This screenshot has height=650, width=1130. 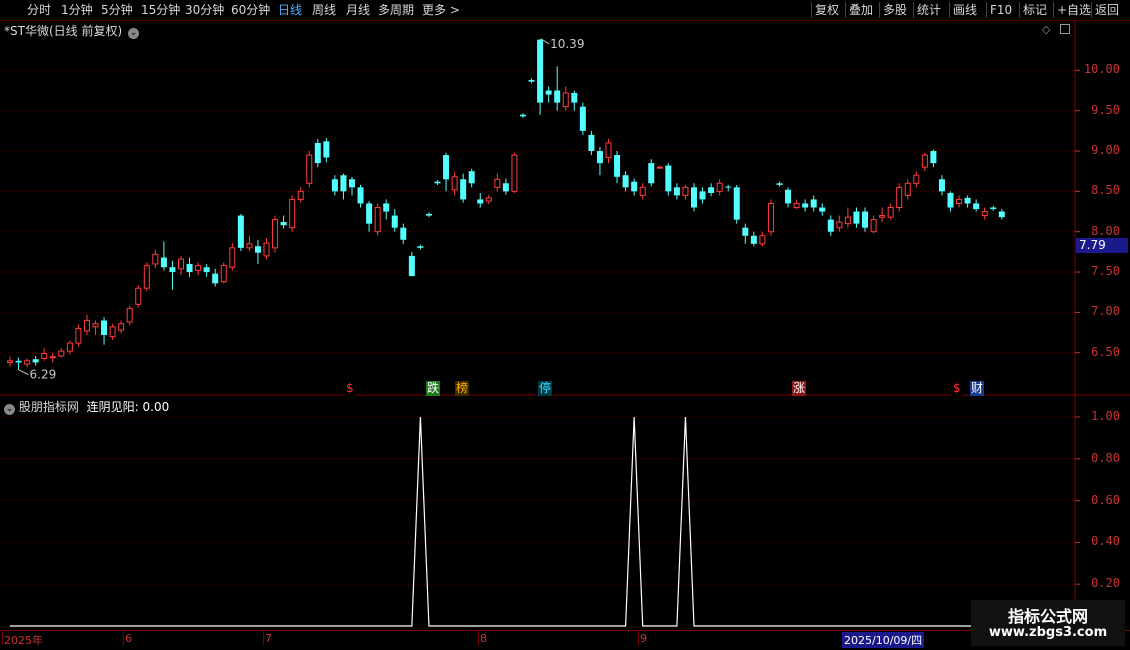 What do you see at coordinates (433, 388) in the screenshot?
I see `signal-badge: 跌` at bounding box center [433, 388].